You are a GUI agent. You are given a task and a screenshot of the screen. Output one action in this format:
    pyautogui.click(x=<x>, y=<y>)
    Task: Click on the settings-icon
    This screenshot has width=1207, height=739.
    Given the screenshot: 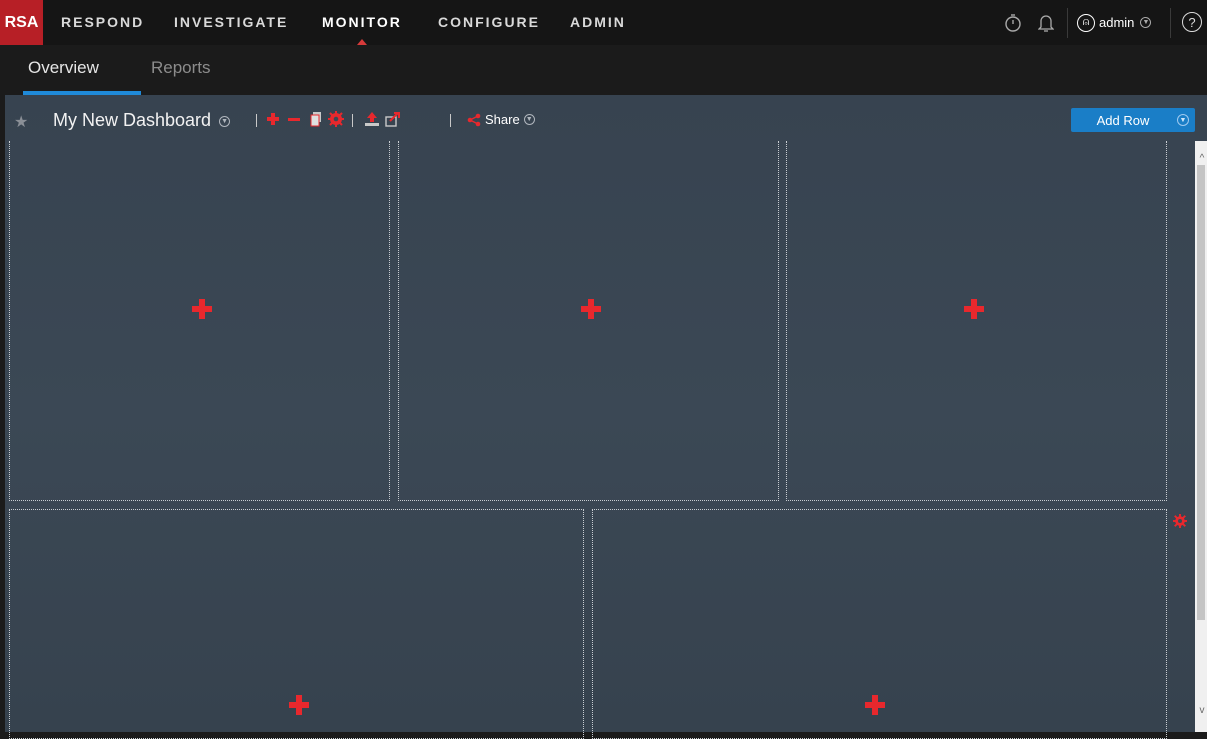 What is the action you would take?
    pyautogui.click(x=336, y=119)
    